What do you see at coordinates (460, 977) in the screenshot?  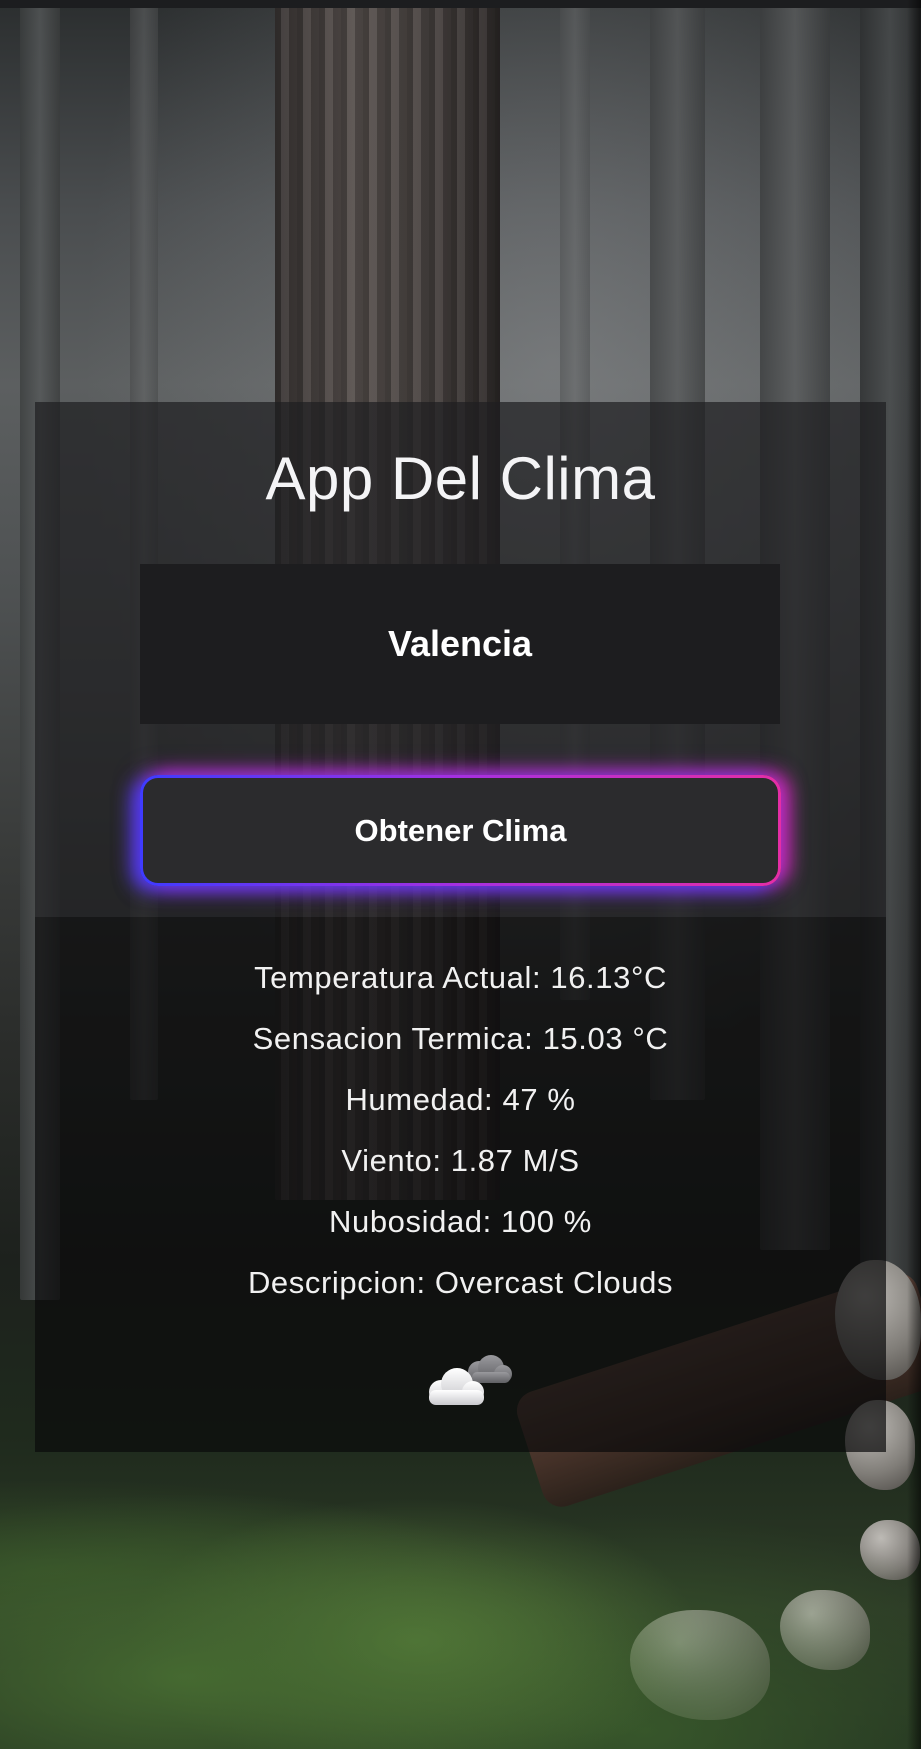 I see `temperature-text: Temperatura Actual: 16.13°C` at bounding box center [460, 977].